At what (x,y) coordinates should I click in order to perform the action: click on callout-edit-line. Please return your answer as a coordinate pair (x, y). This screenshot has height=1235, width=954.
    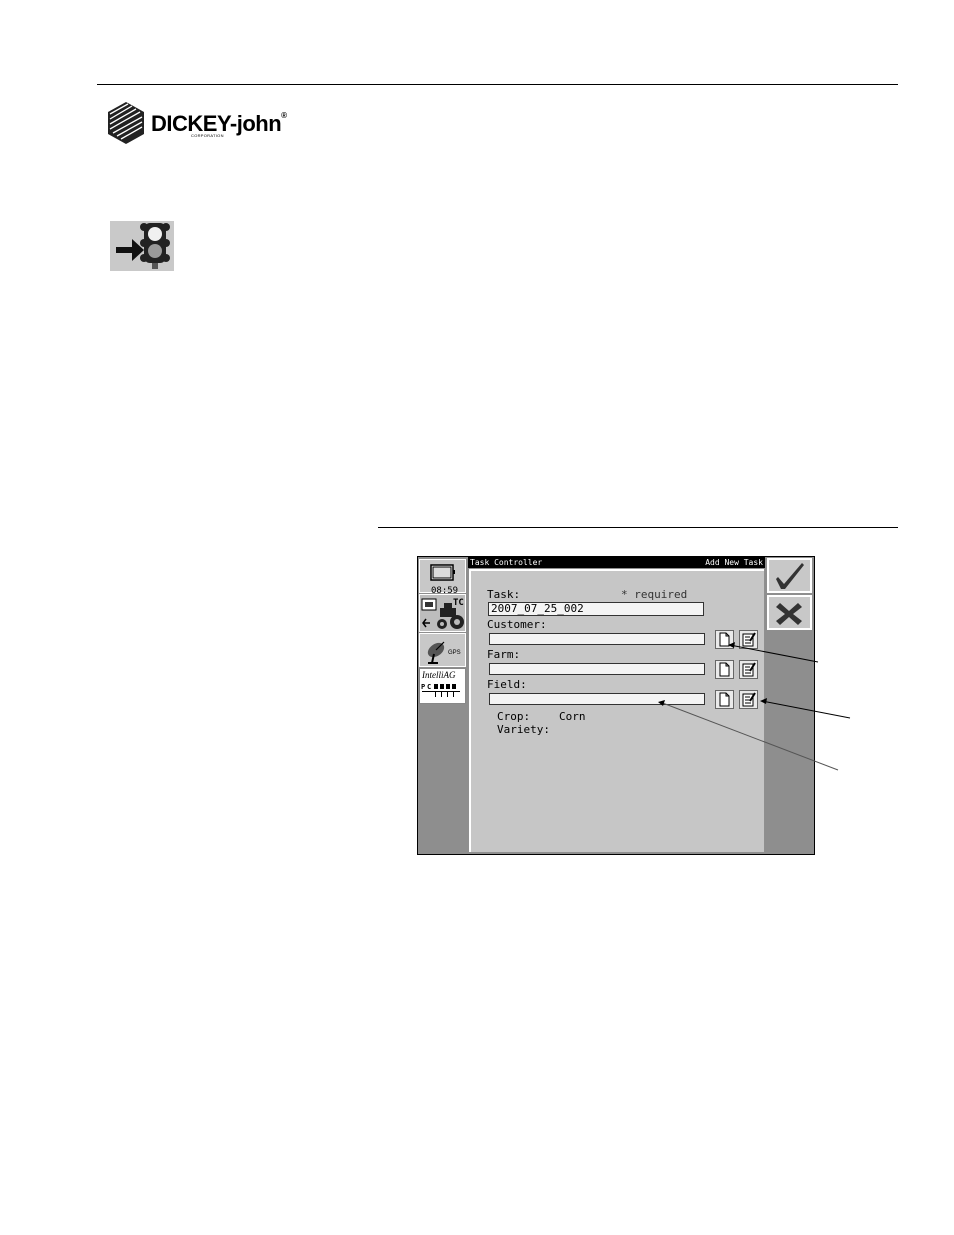
    Looking at the image, I should click on (806, 709).